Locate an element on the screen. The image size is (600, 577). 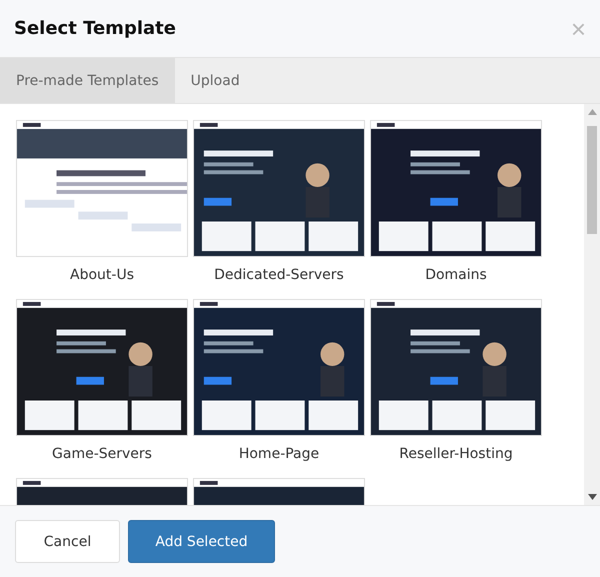
dialog-title: Select Template is located at coordinates (95, 28).